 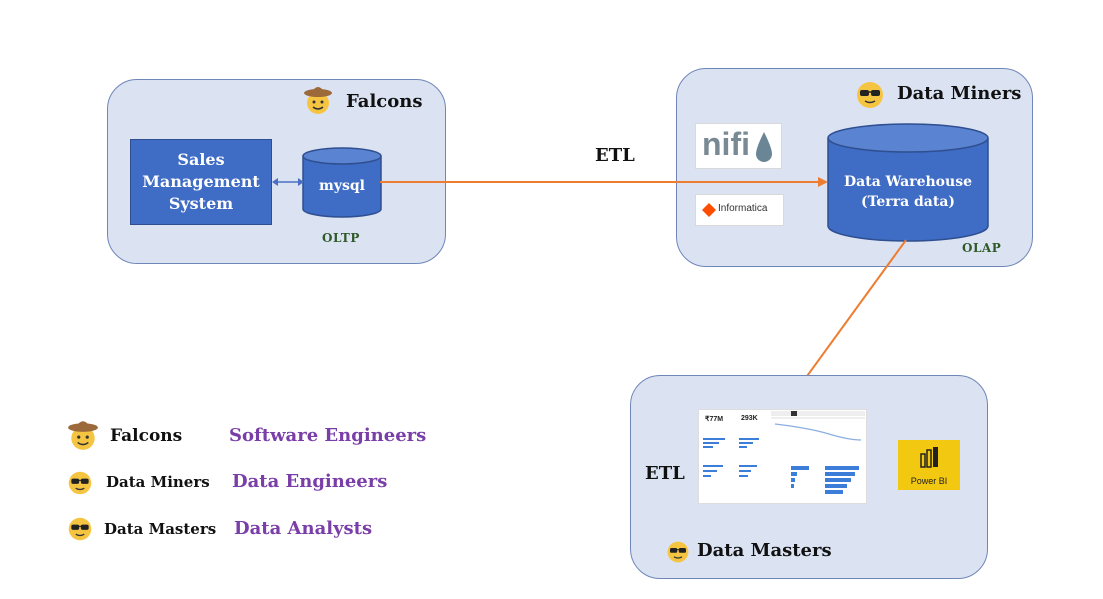 What do you see at coordinates (160, 529) in the screenshot?
I see `legend-team-data-masters: Data Masters` at bounding box center [160, 529].